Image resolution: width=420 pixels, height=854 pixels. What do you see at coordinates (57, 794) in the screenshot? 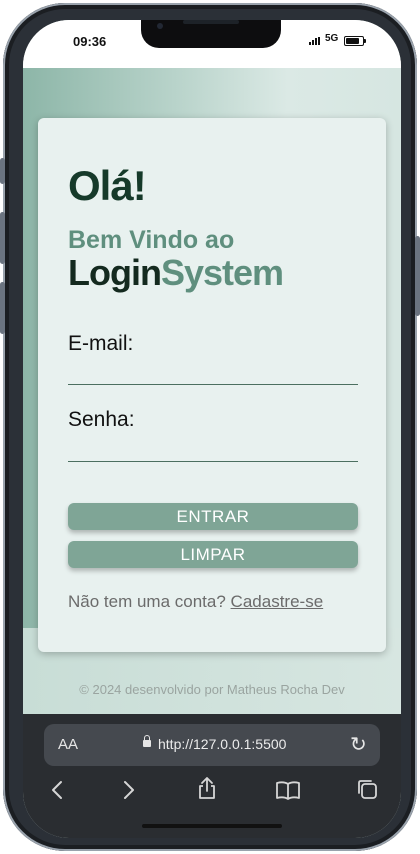
I see `back-icon` at bounding box center [57, 794].